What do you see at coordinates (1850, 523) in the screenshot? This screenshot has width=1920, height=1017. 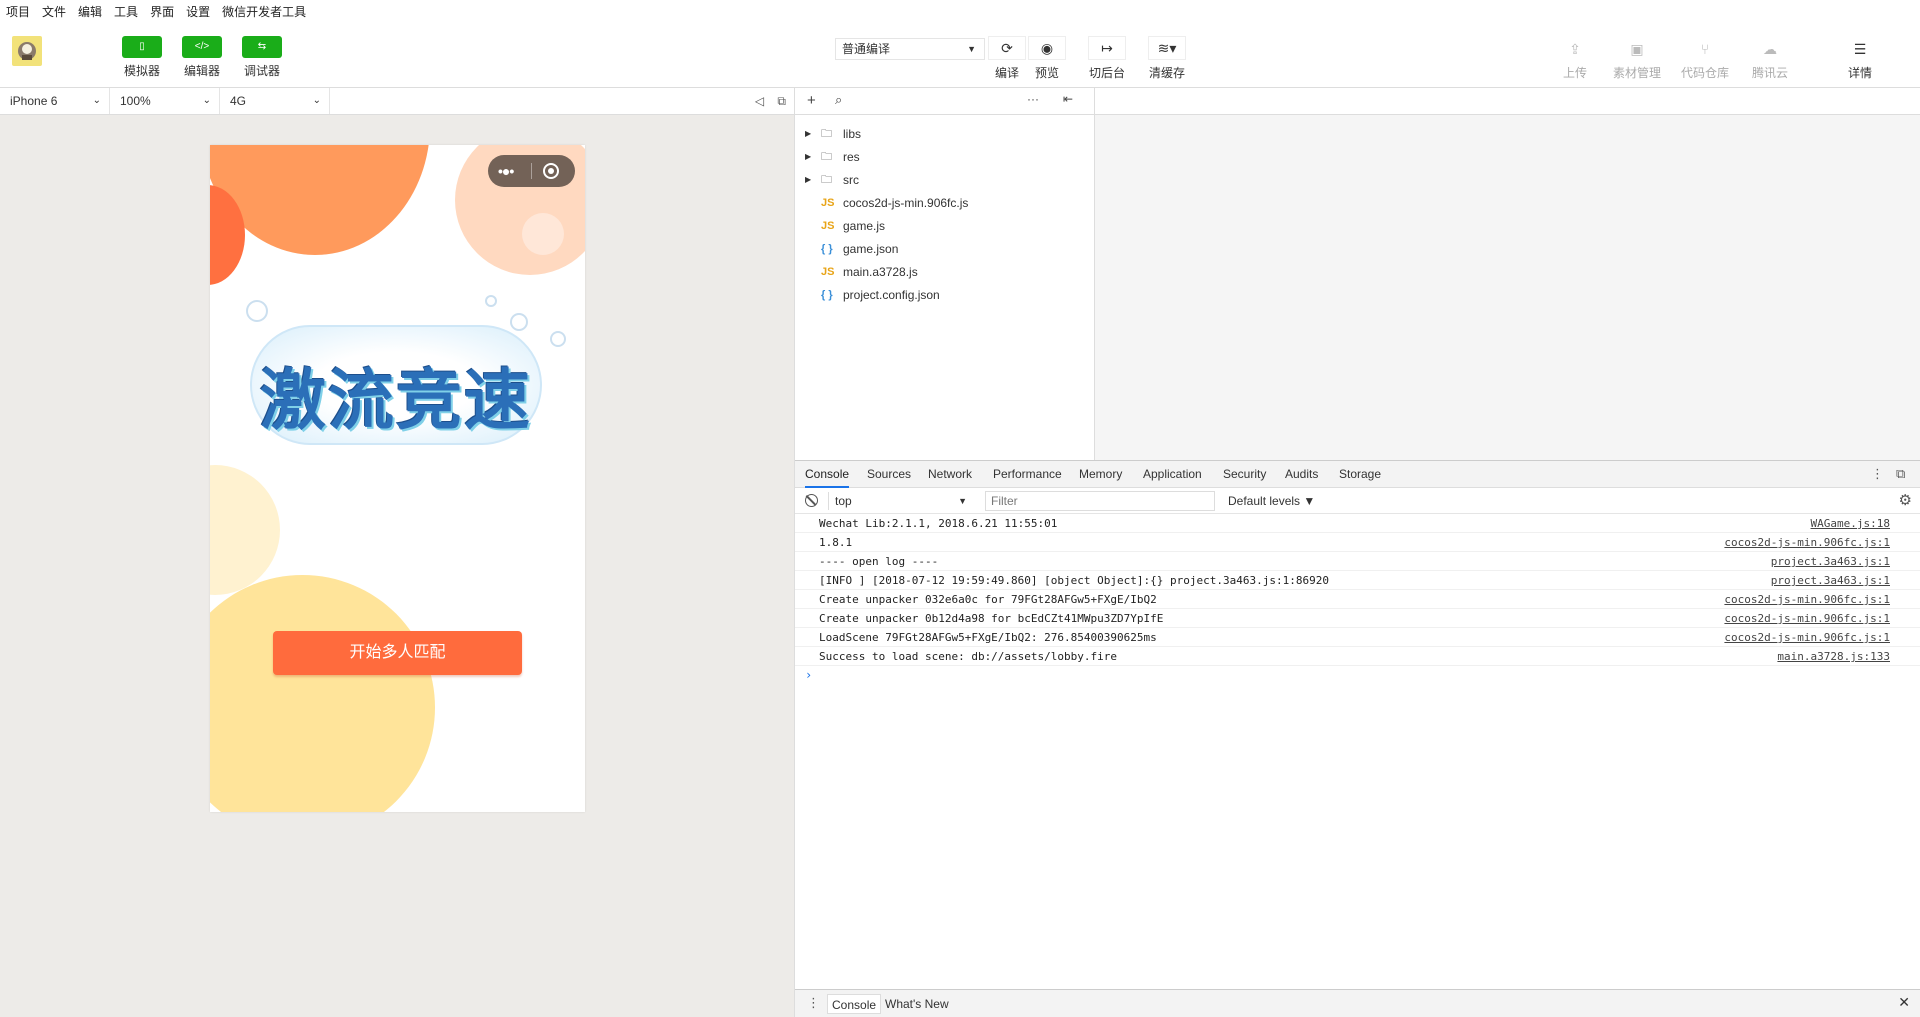 I see `log-source-link: WAGame.js:18` at bounding box center [1850, 523].